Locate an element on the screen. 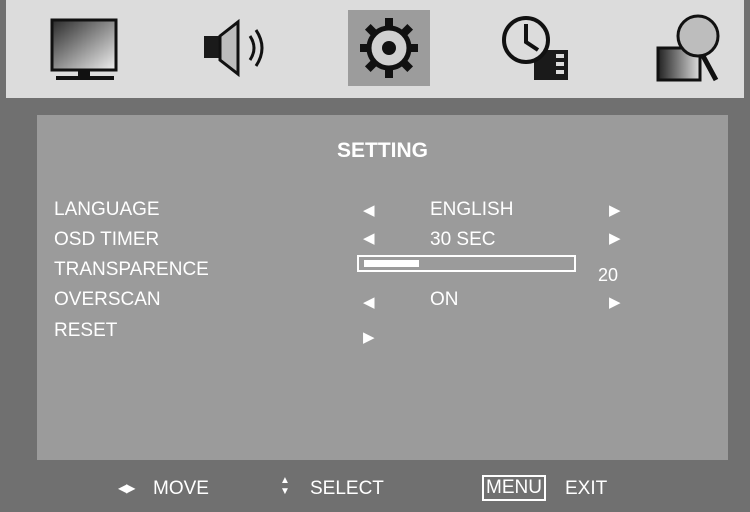 This screenshot has height=512, width=750. tab-time is located at coordinates (537, 48).